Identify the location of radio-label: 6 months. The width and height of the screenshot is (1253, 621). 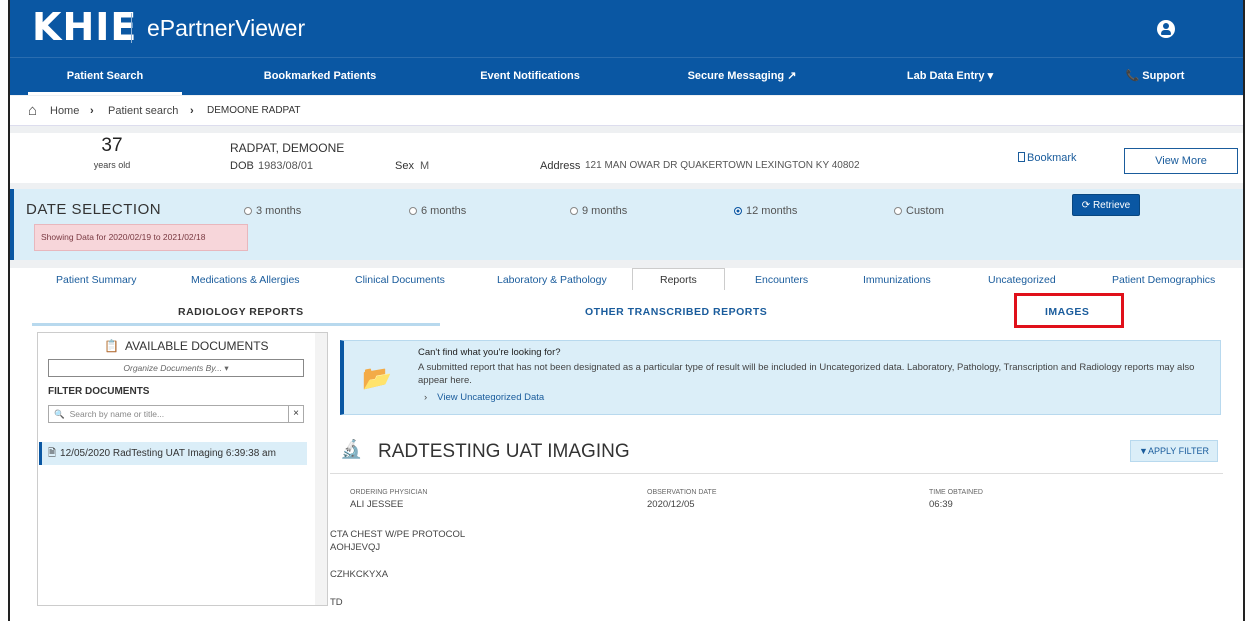
(444, 211).